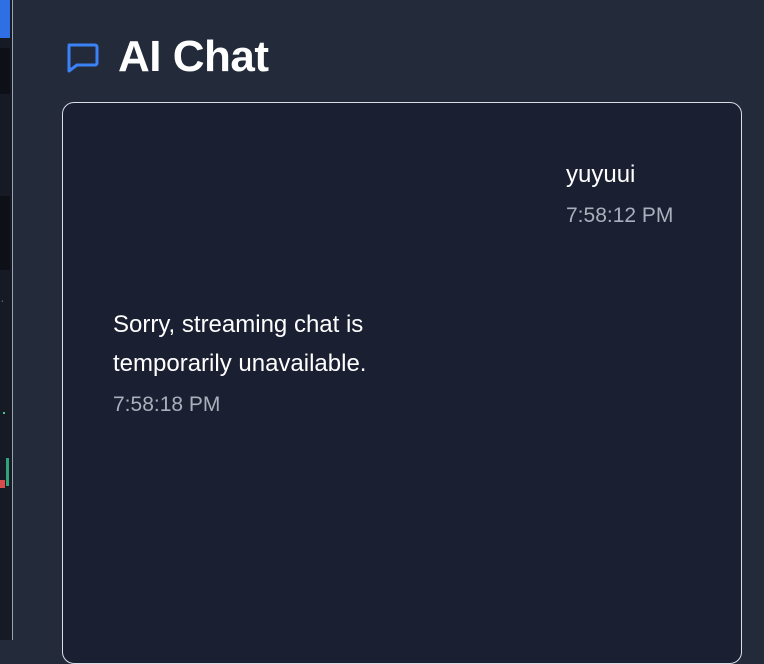  I want to click on adjacent-panel-header, so click(5, 19).